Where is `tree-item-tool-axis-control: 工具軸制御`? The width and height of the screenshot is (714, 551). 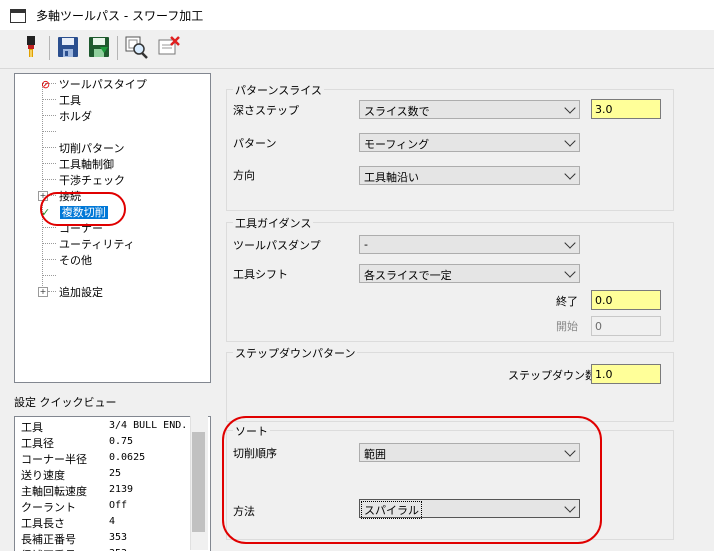 tree-item-tool-axis-control: 工具軸制御 is located at coordinates (86, 164).